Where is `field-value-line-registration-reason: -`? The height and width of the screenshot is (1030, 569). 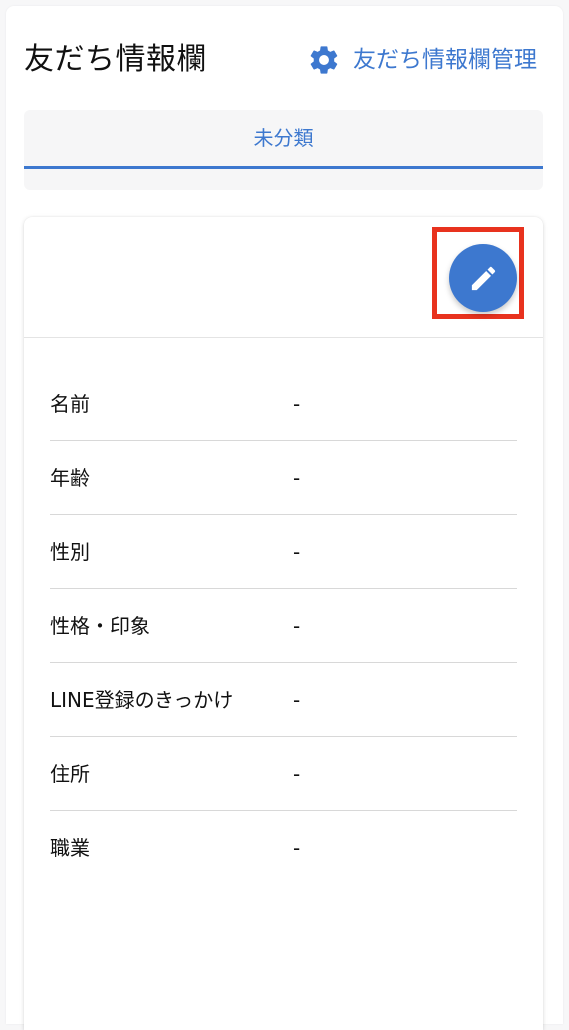
field-value-line-registration-reason: - is located at coordinates (297, 699).